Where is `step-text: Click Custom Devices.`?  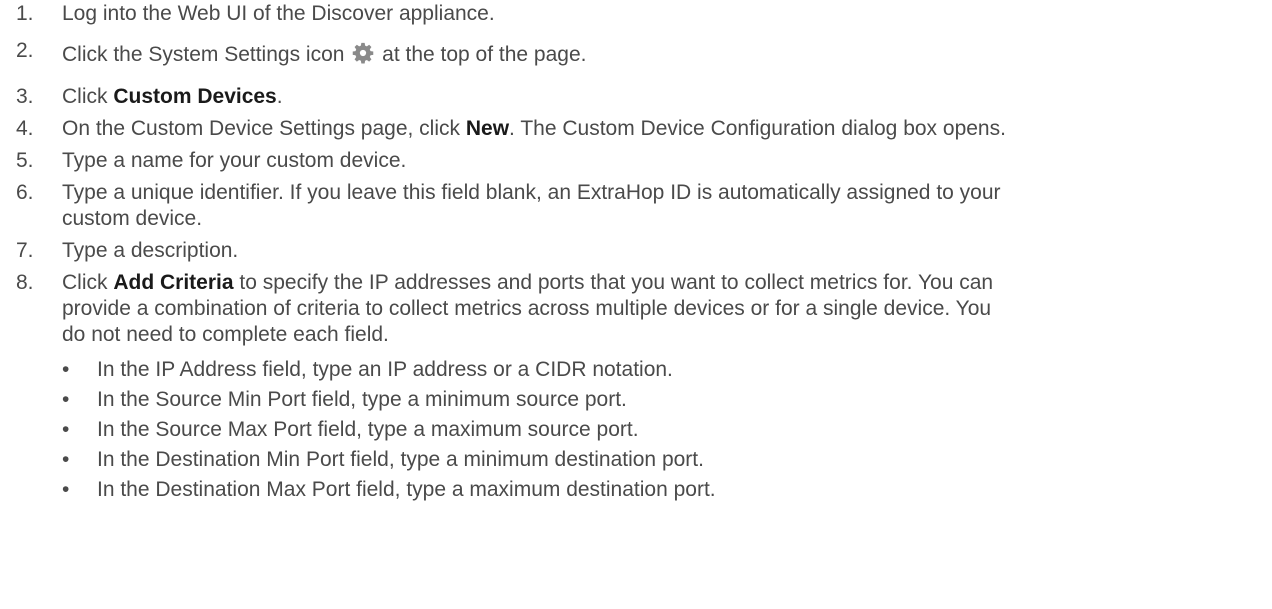
step-text: Click Custom Devices. is located at coordinates (172, 96).